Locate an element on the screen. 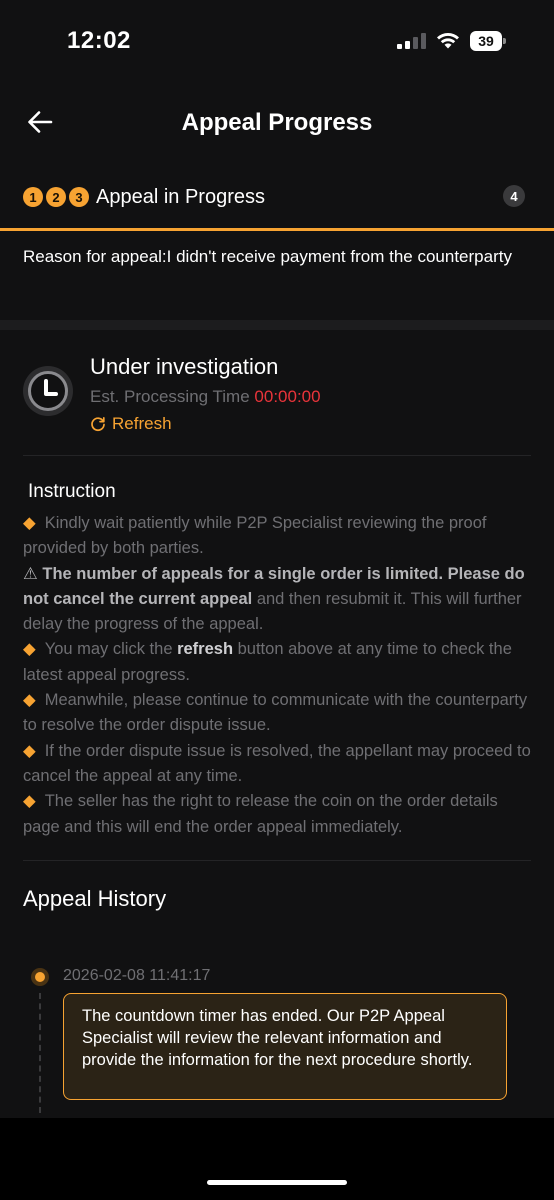 This screenshot has height=1200, width=554. progress-divider is located at coordinates (277, 229).